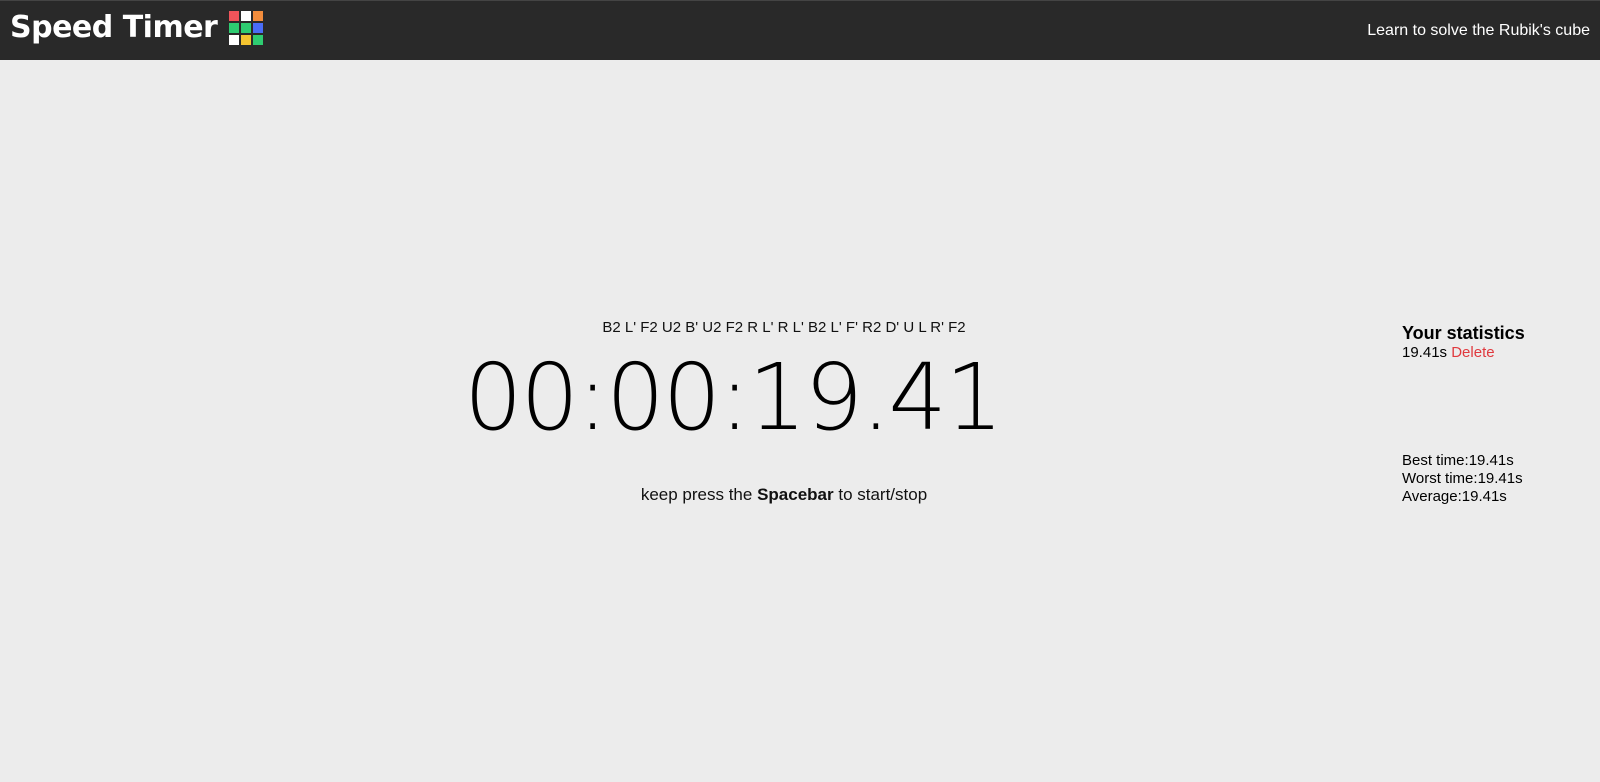 The height and width of the screenshot is (782, 1600). What do you see at coordinates (696, 494) in the screenshot?
I see `hint-prefix: keep press the` at bounding box center [696, 494].